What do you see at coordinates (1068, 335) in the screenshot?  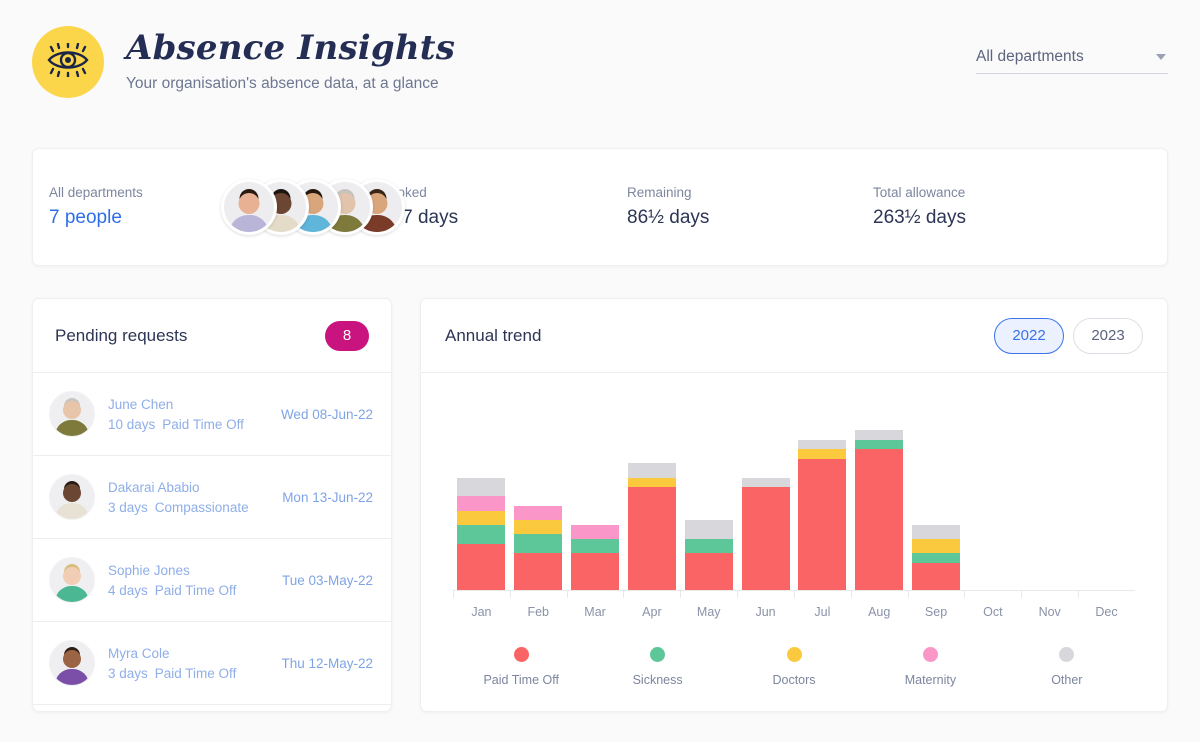 I see `year-toggle-group: 2022 2023` at bounding box center [1068, 335].